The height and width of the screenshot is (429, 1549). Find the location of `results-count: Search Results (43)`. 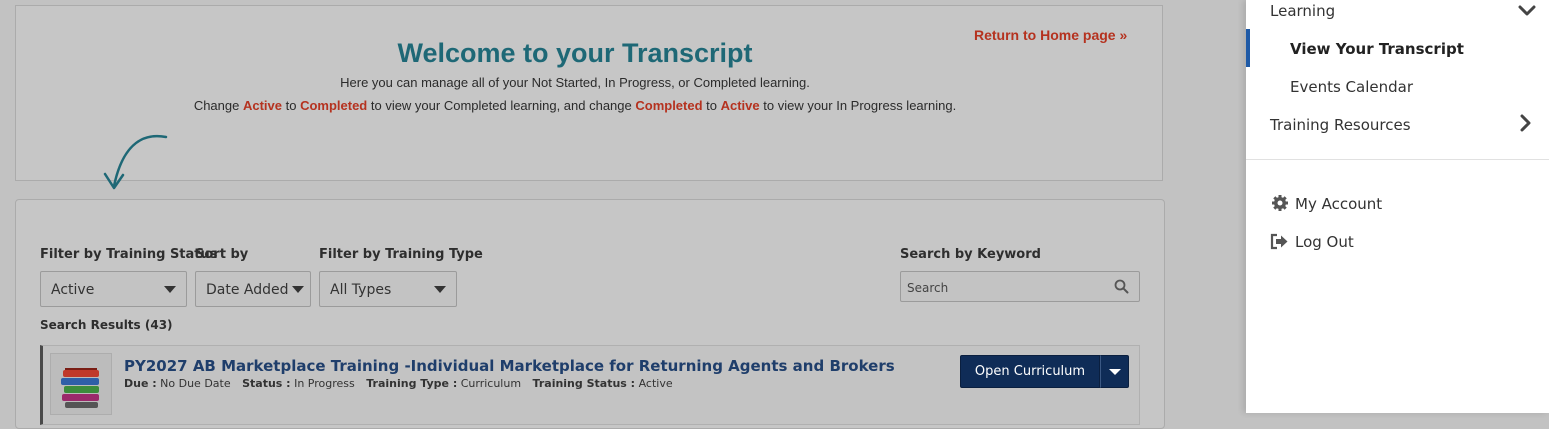

results-count: Search Results (43) is located at coordinates (106, 325).